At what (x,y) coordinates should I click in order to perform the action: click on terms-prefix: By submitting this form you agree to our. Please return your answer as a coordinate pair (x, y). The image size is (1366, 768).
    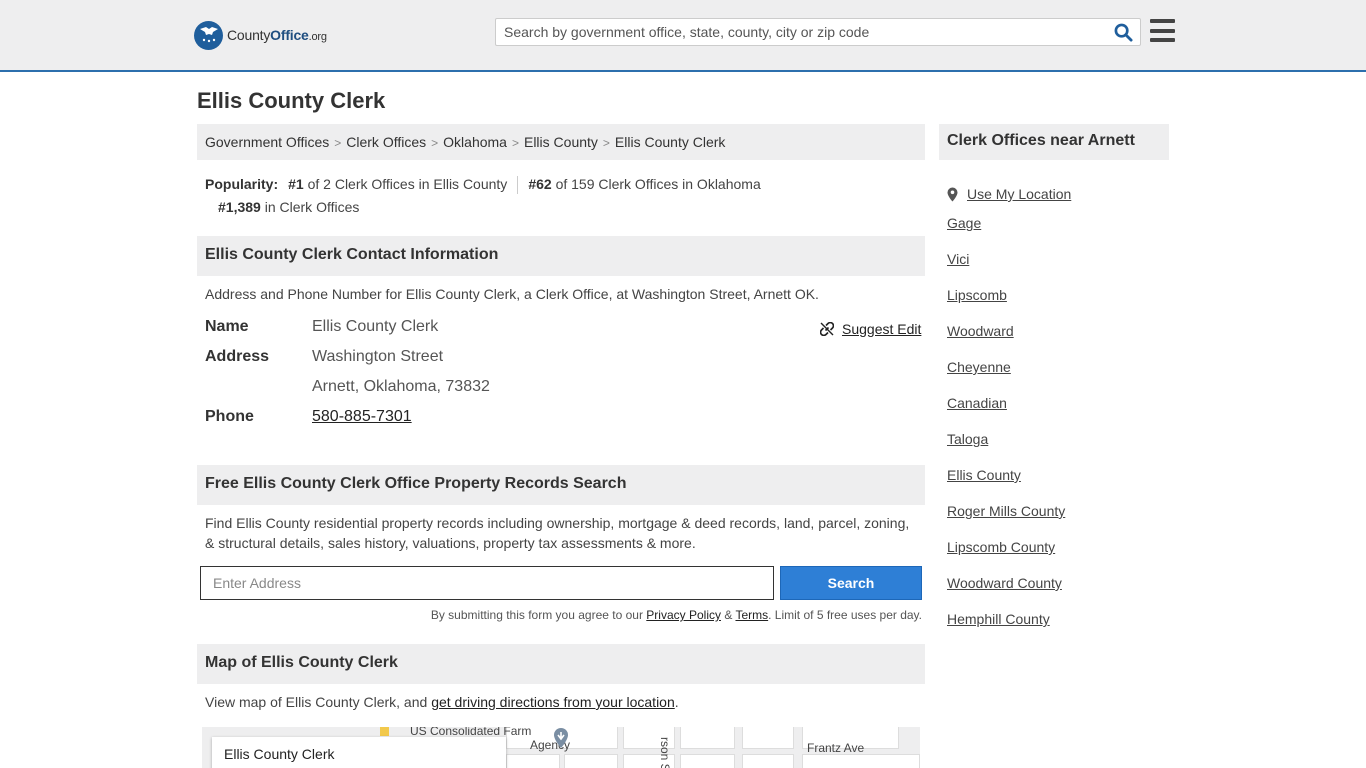
    Looking at the image, I should click on (536, 615).